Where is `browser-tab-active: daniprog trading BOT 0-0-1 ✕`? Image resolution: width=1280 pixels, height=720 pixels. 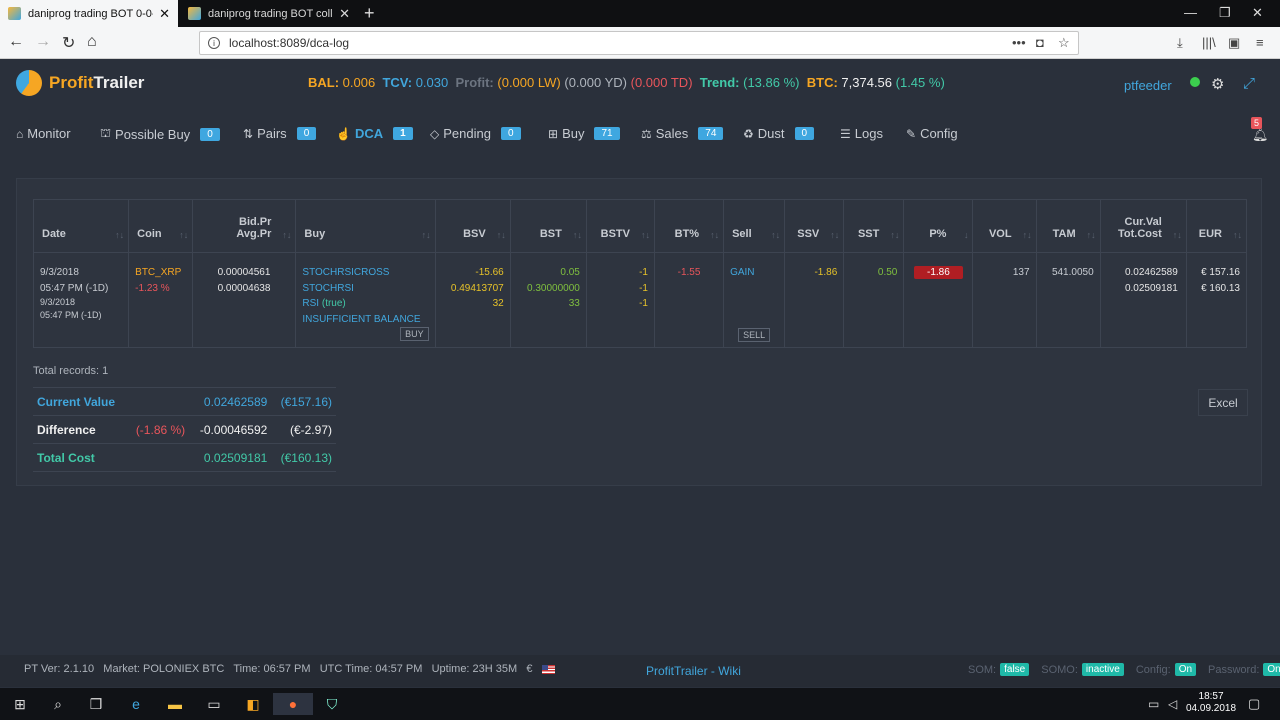
browser-tab-active: daniprog trading BOT 0-0-1 ✕ is located at coordinates (89, 13).